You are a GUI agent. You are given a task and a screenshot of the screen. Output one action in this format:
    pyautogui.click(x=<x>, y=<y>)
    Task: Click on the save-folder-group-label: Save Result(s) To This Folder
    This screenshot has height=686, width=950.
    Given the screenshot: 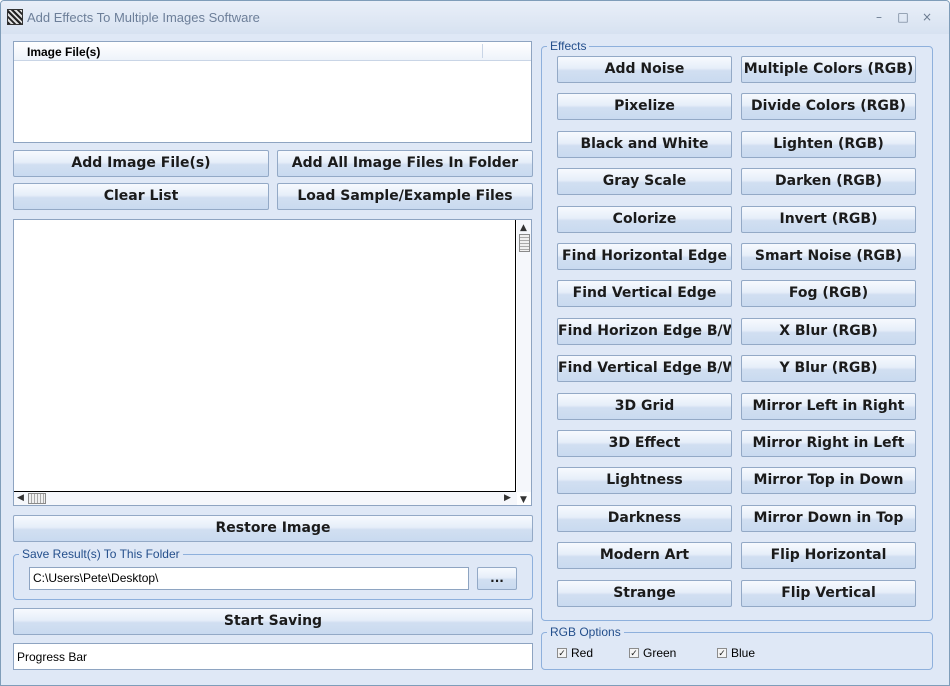 What is the action you would take?
    pyautogui.click(x=101, y=554)
    